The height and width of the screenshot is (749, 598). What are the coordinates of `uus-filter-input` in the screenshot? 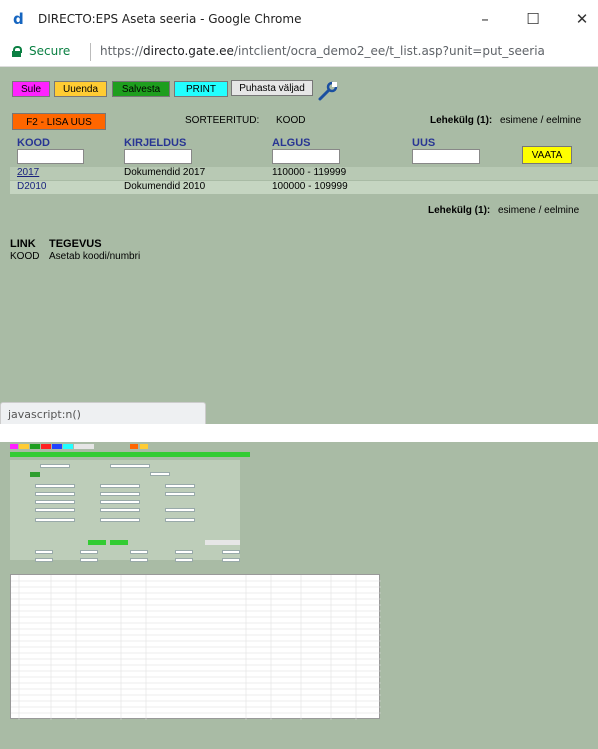 It's located at (446, 156).